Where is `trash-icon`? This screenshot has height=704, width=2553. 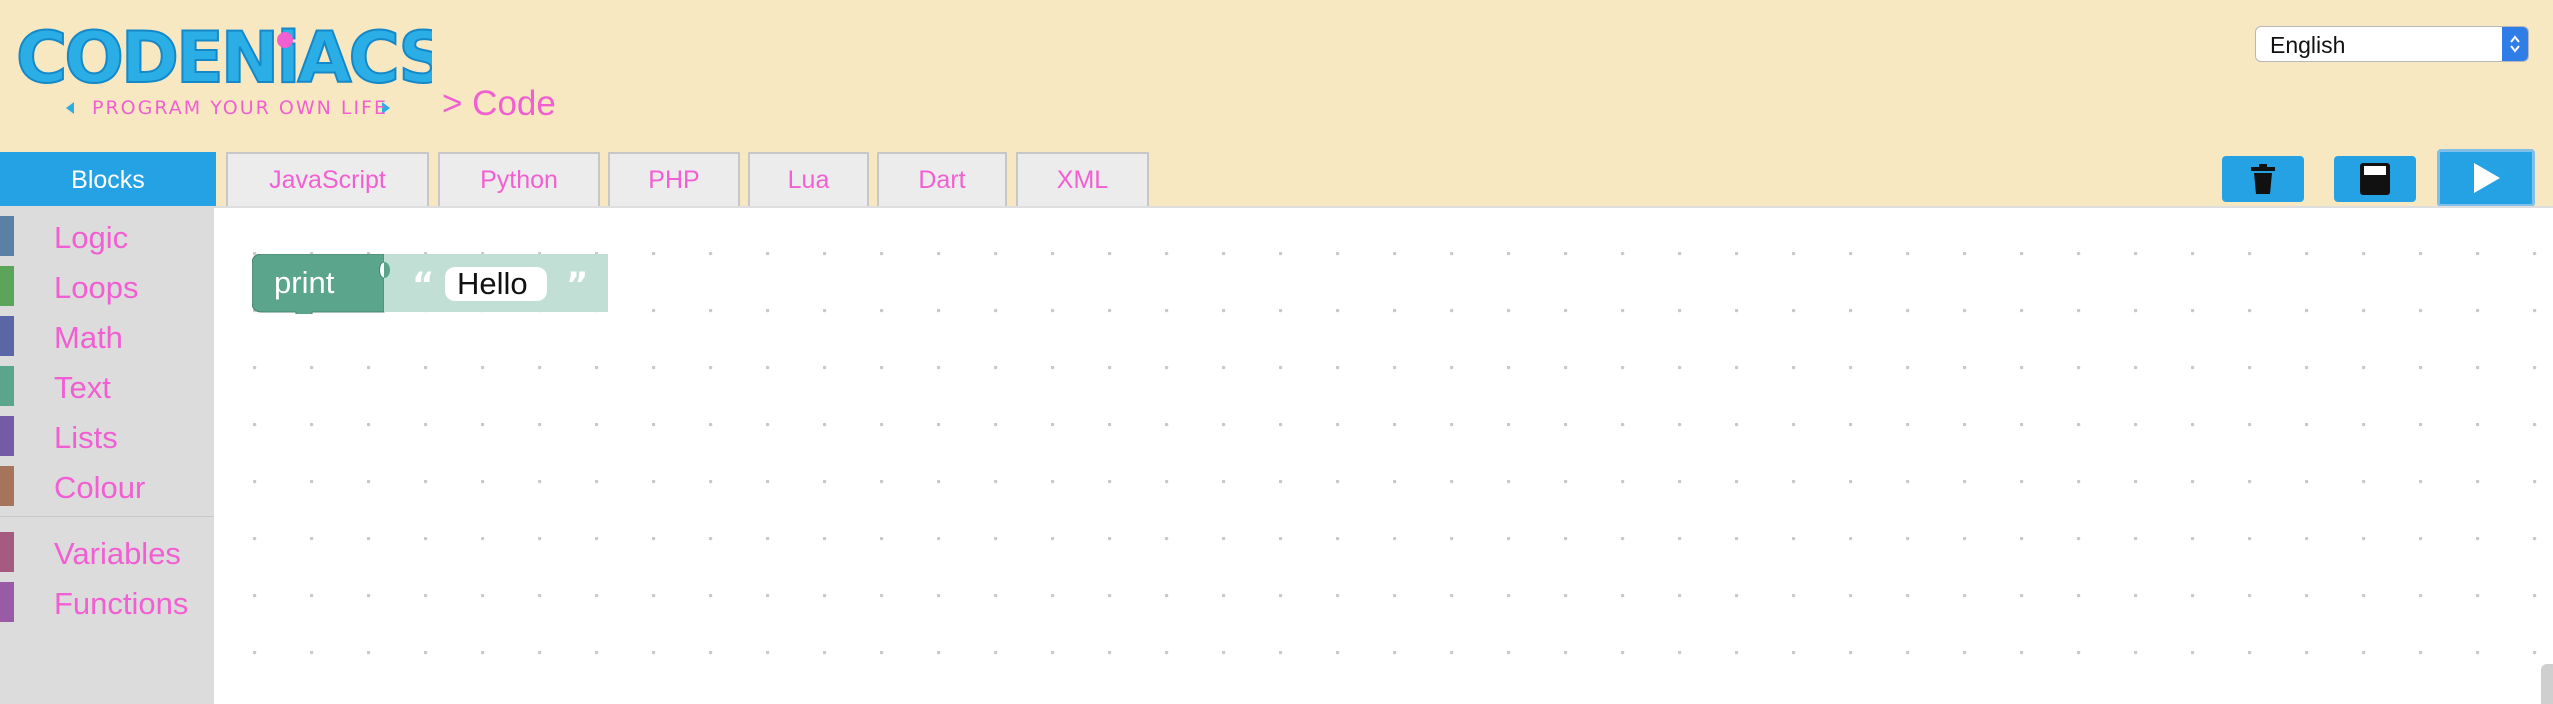
trash-icon is located at coordinates (2263, 179).